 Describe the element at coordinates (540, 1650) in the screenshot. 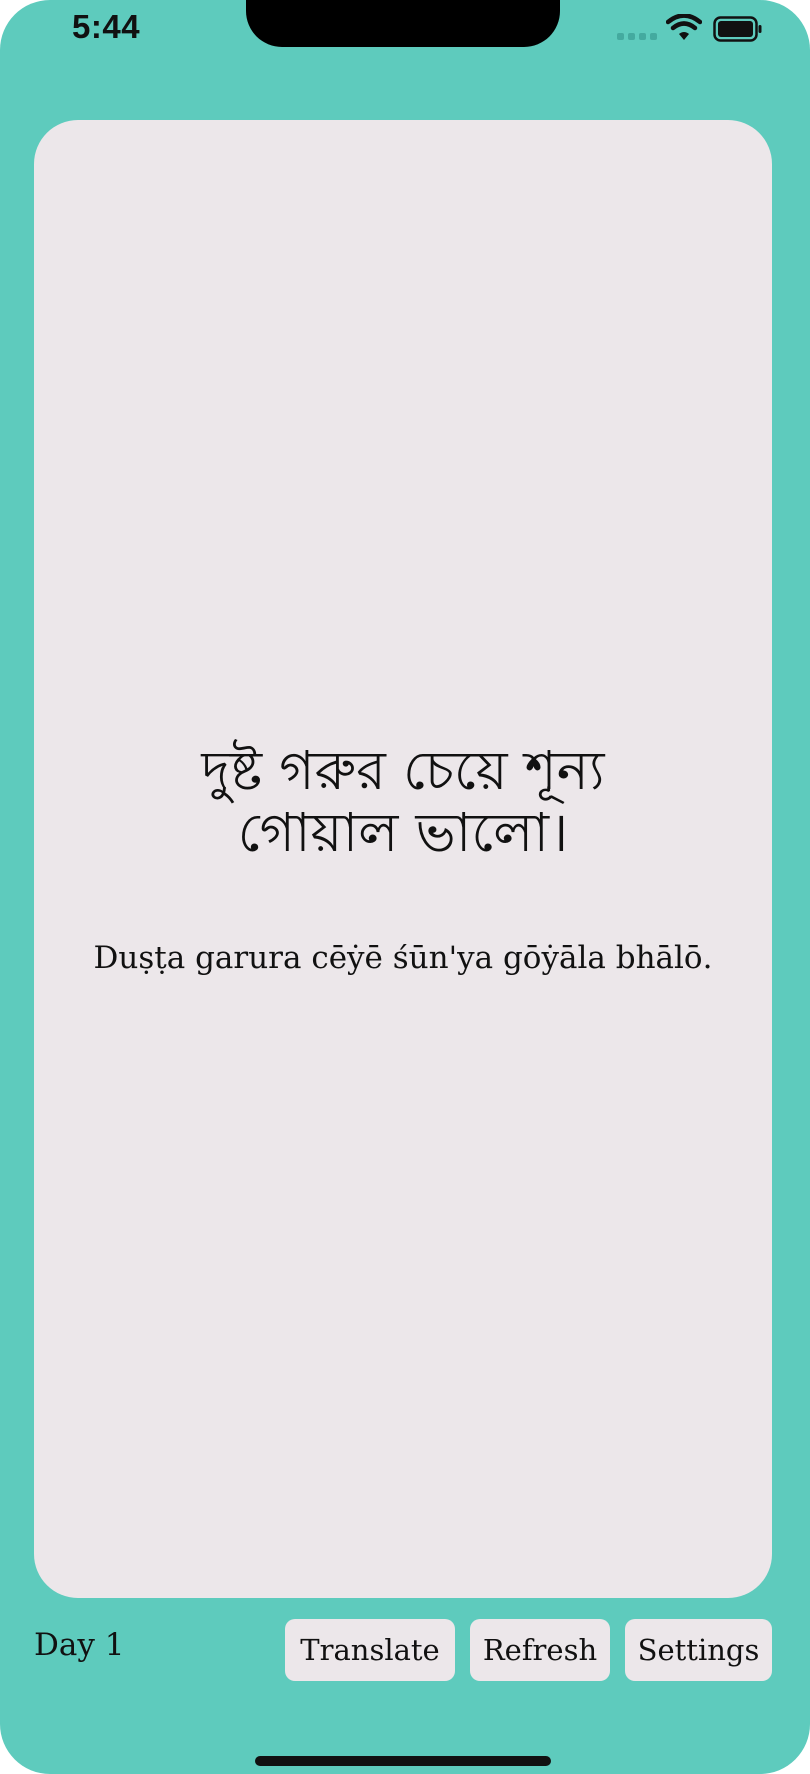

I see `refresh-button: Refresh` at that location.